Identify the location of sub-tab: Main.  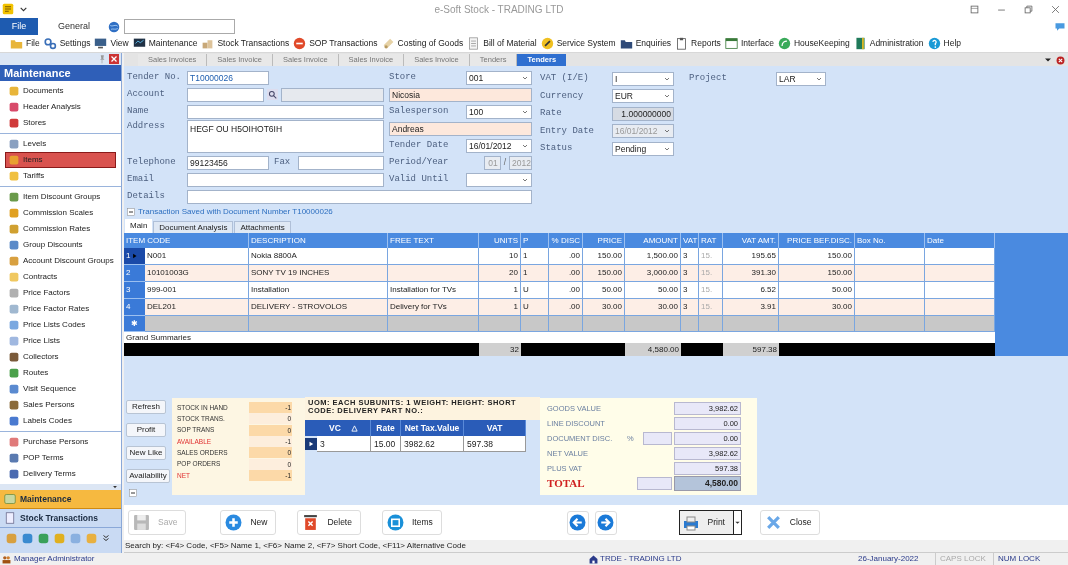
(139, 226).